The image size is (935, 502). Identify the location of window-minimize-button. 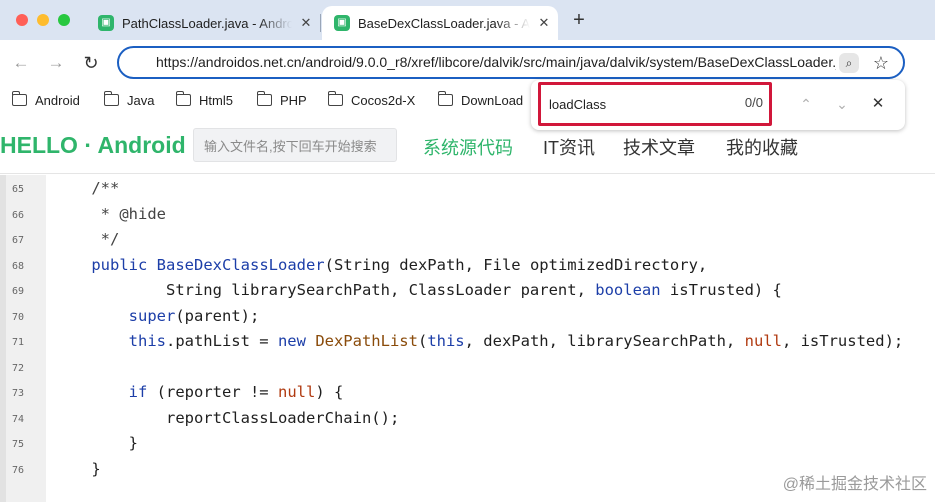
(43, 20).